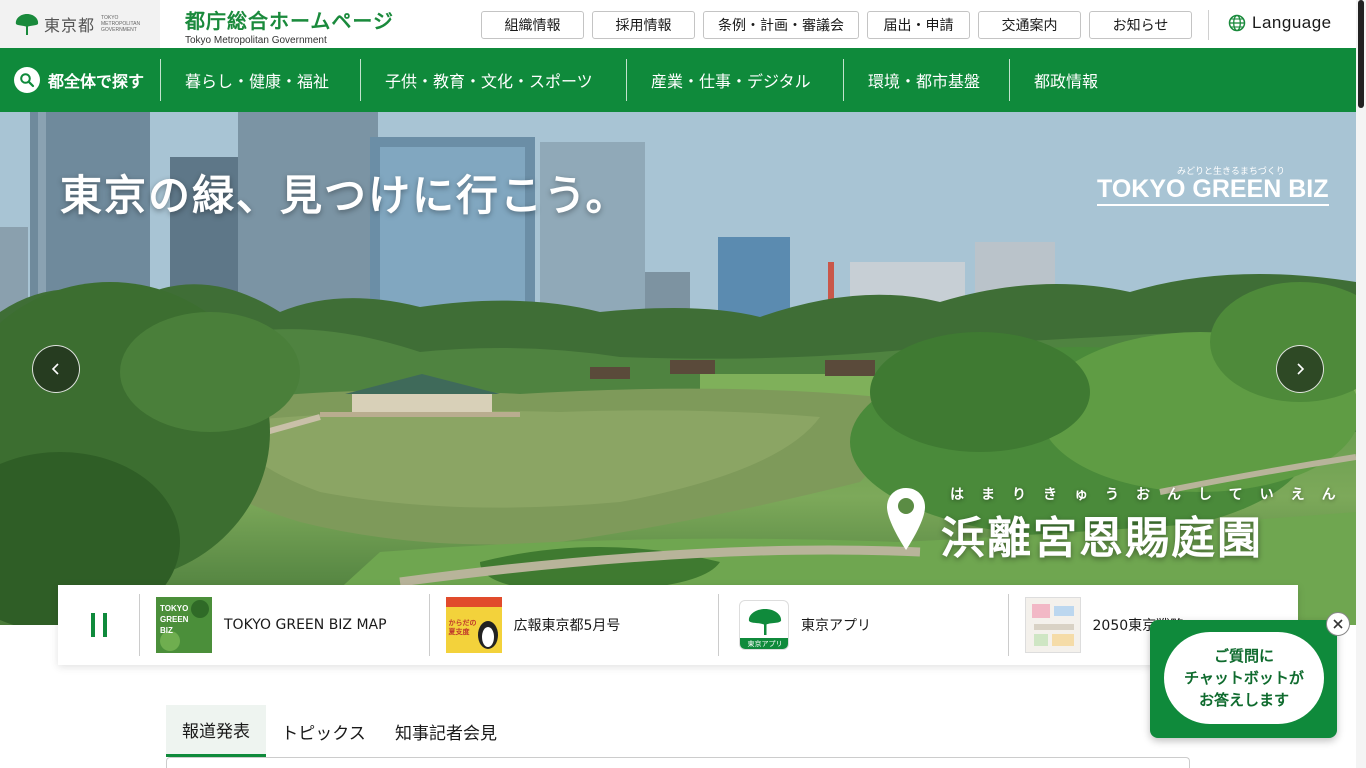 This screenshot has width=1366, height=768. What do you see at coordinates (1151, 495) in the screenshot?
I see `place-name-ruby: はまりきゅうおんしていえん` at bounding box center [1151, 495].